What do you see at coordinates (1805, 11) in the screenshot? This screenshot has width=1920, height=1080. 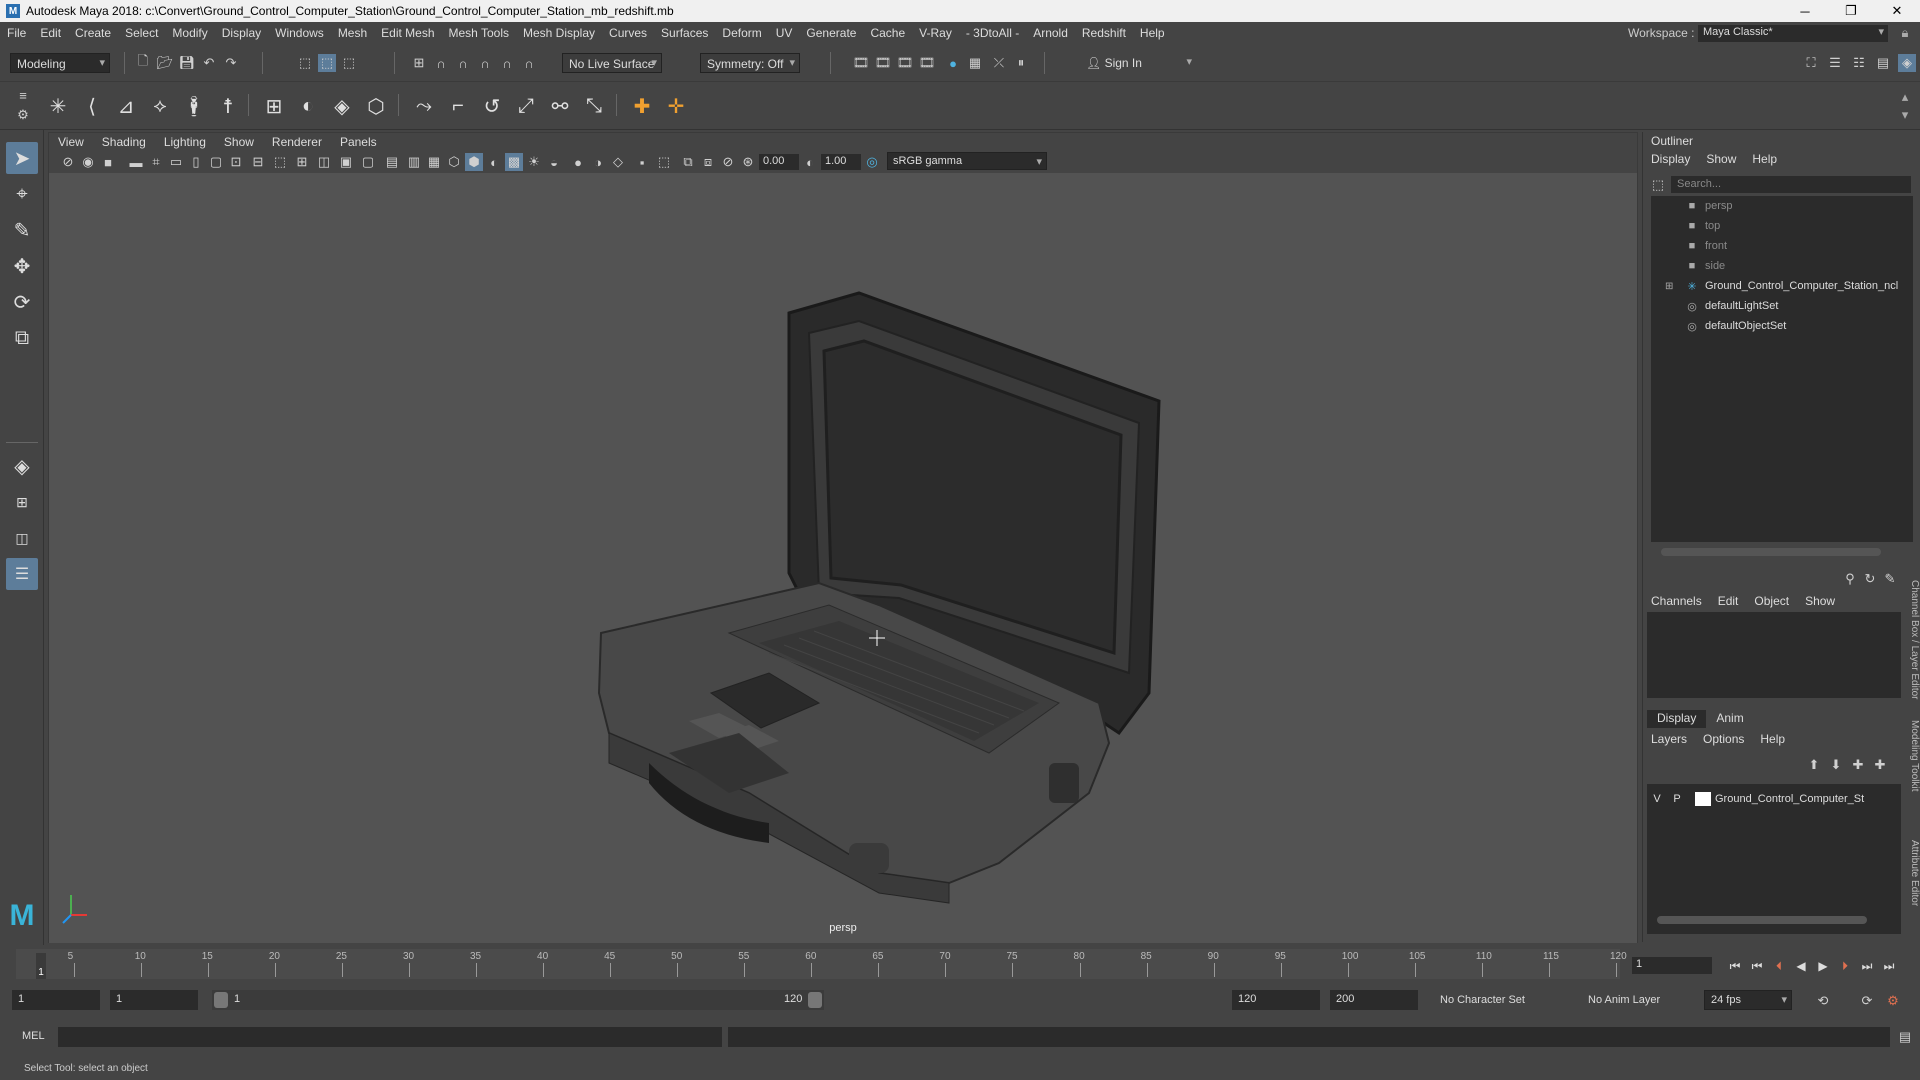 I see `minimize-button: ─` at bounding box center [1805, 11].